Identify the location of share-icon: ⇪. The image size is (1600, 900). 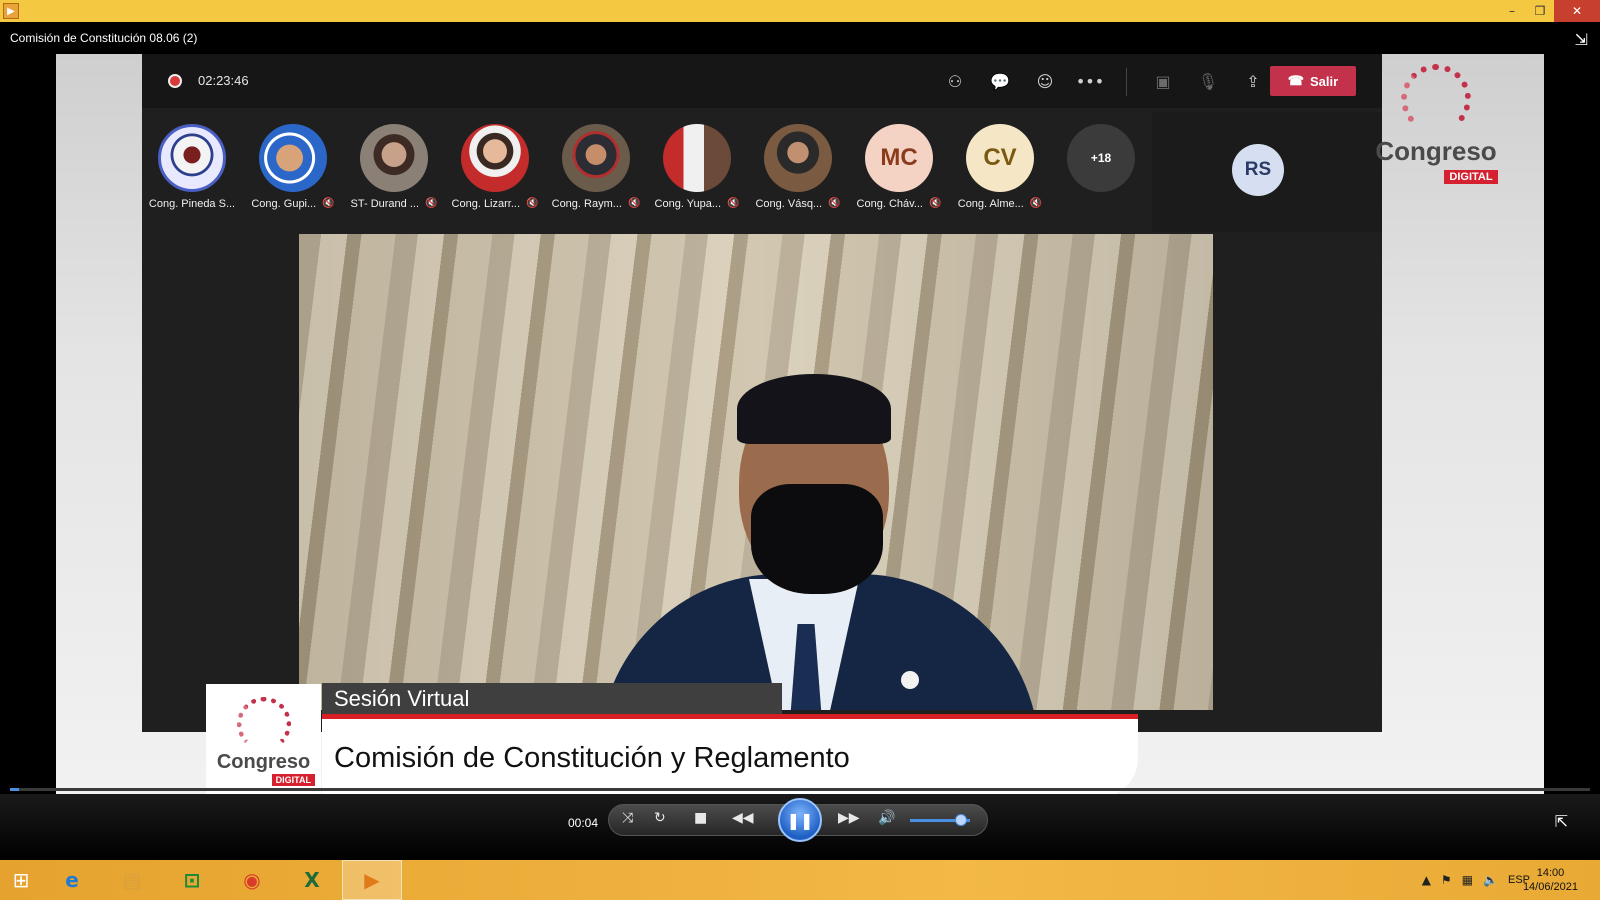
(1253, 81).